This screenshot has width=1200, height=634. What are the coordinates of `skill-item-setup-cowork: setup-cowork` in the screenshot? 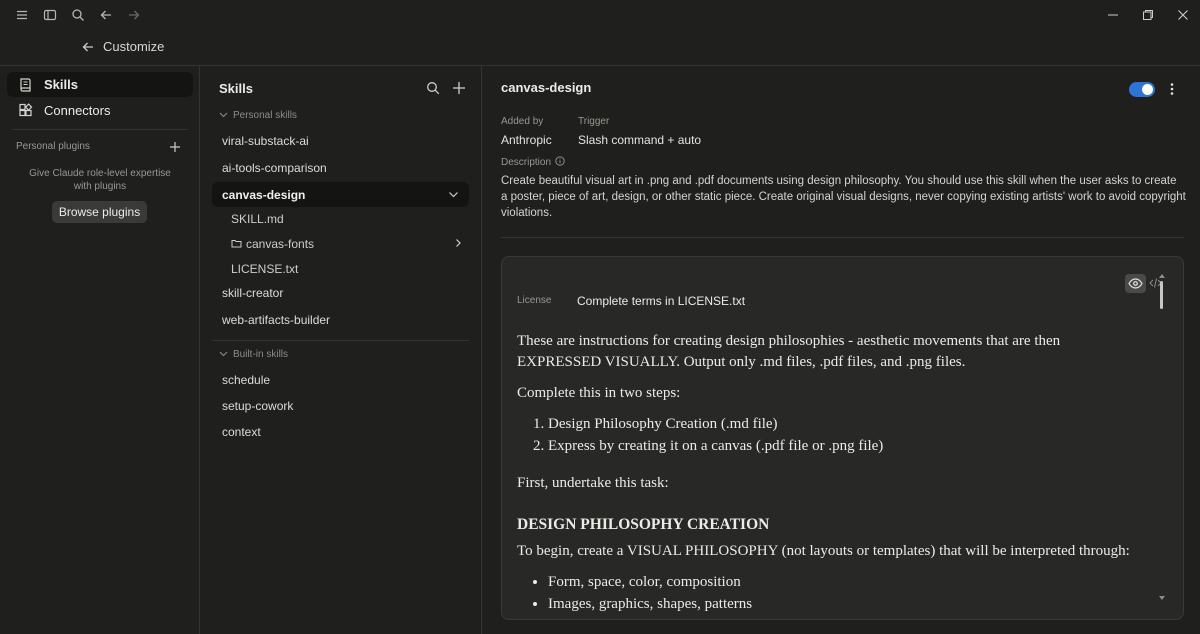 It's located at (340, 405).